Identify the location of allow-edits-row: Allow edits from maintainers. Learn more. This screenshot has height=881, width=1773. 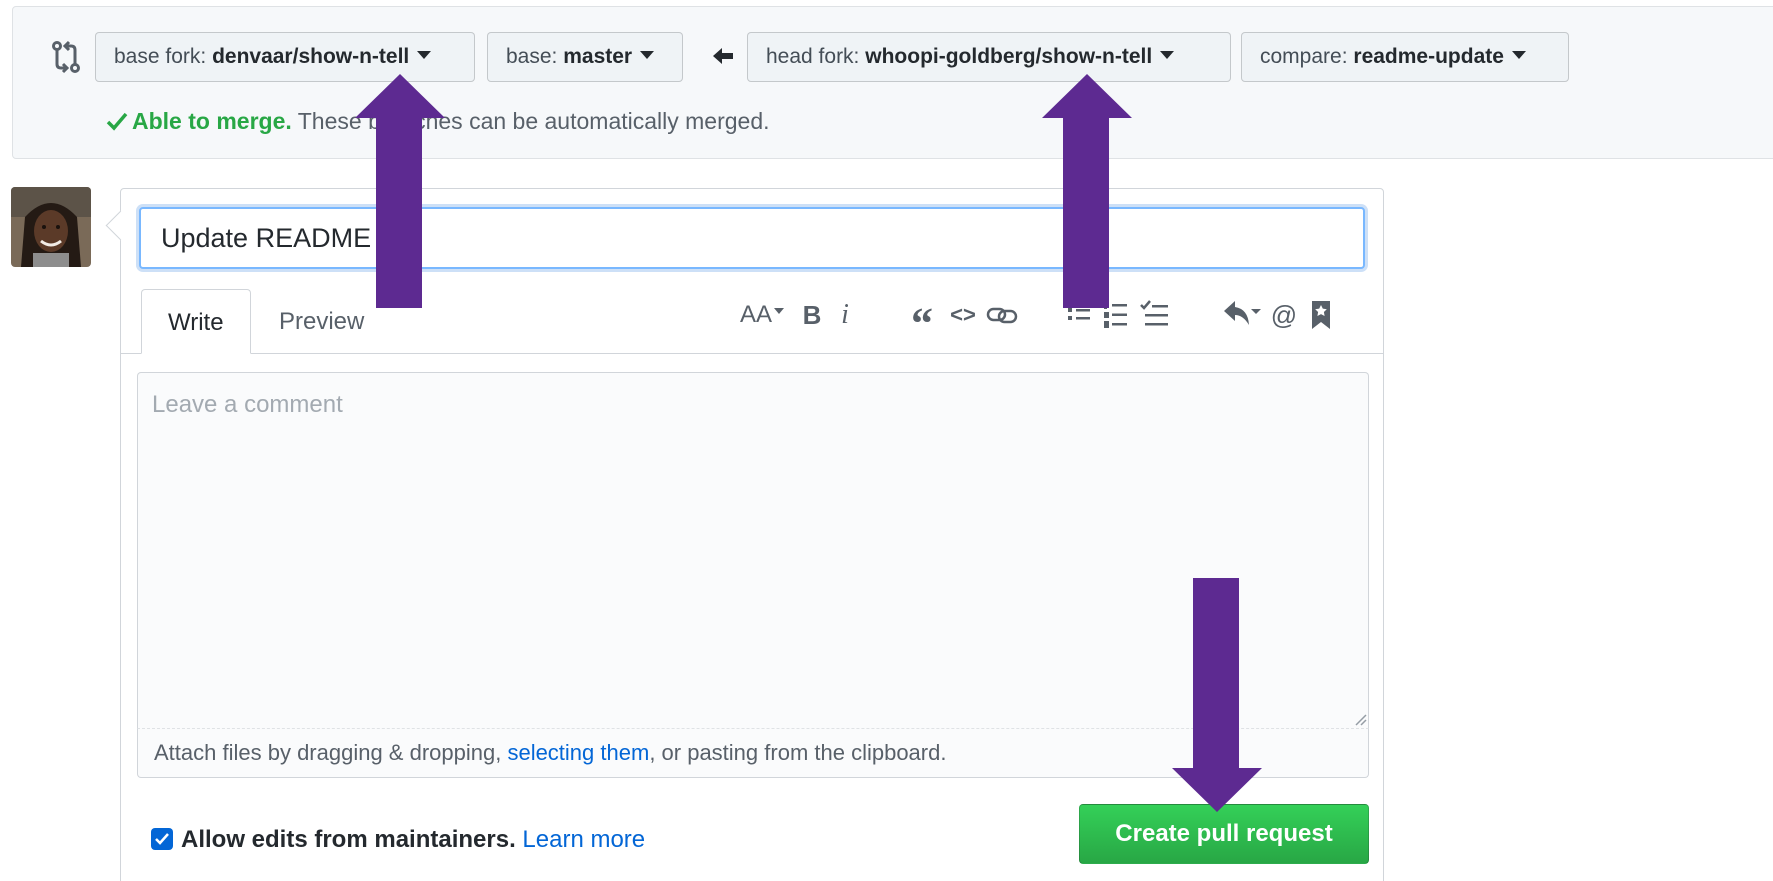
(398, 840).